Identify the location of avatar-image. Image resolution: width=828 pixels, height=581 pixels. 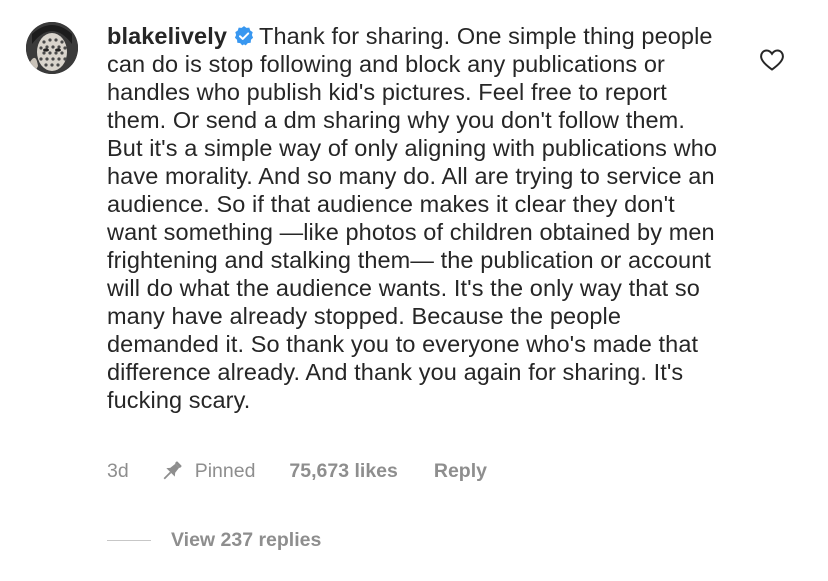
(52, 48).